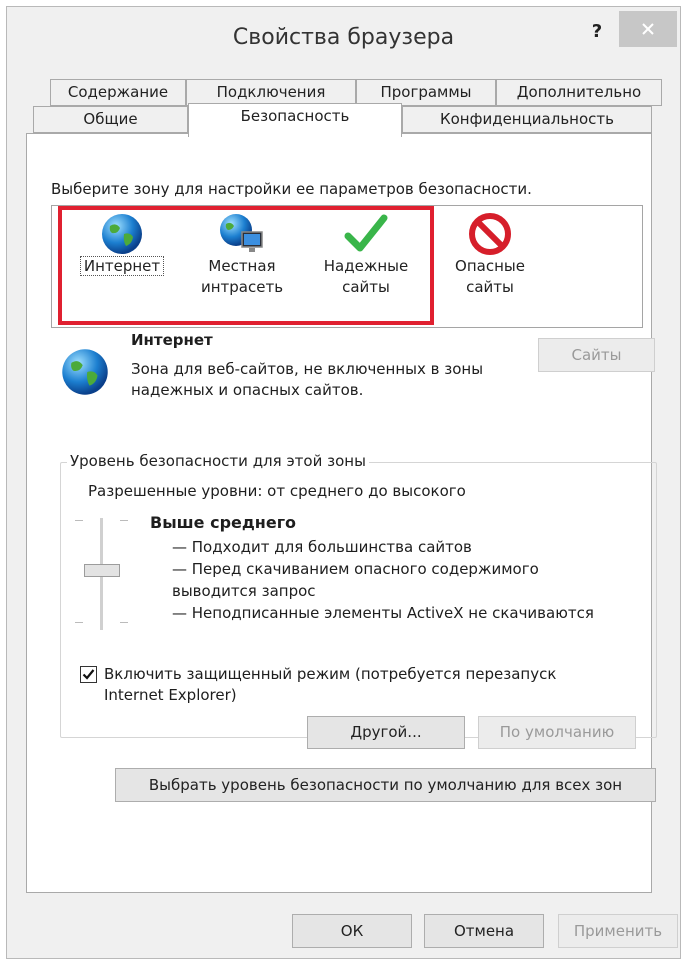  What do you see at coordinates (170, 695) in the screenshot?
I see `protected-mode-label-line2: Internet Explorer)` at bounding box center [170, 695].